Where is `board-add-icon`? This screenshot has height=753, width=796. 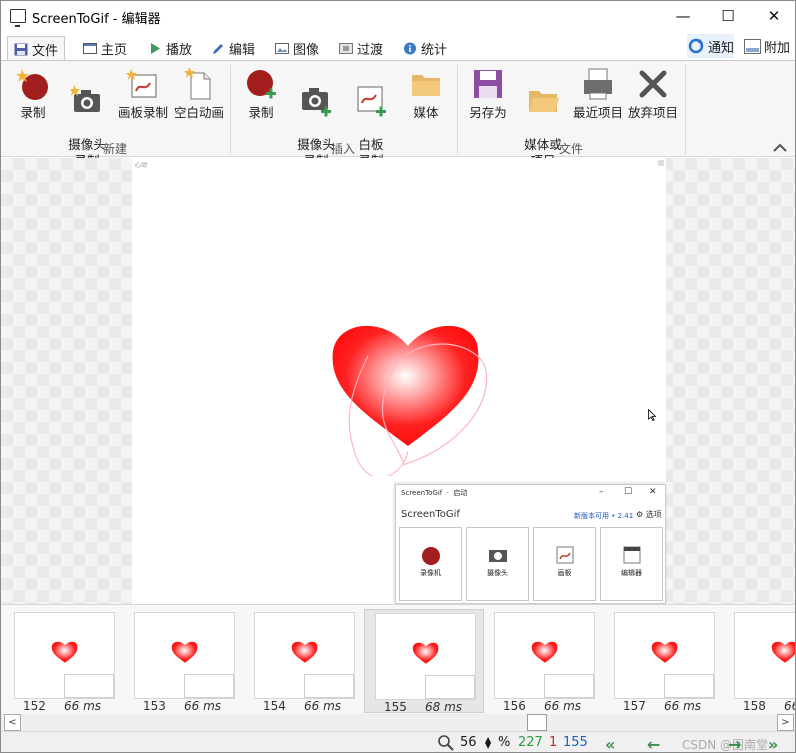
board-add-icon is located at coordinates (371, 101).